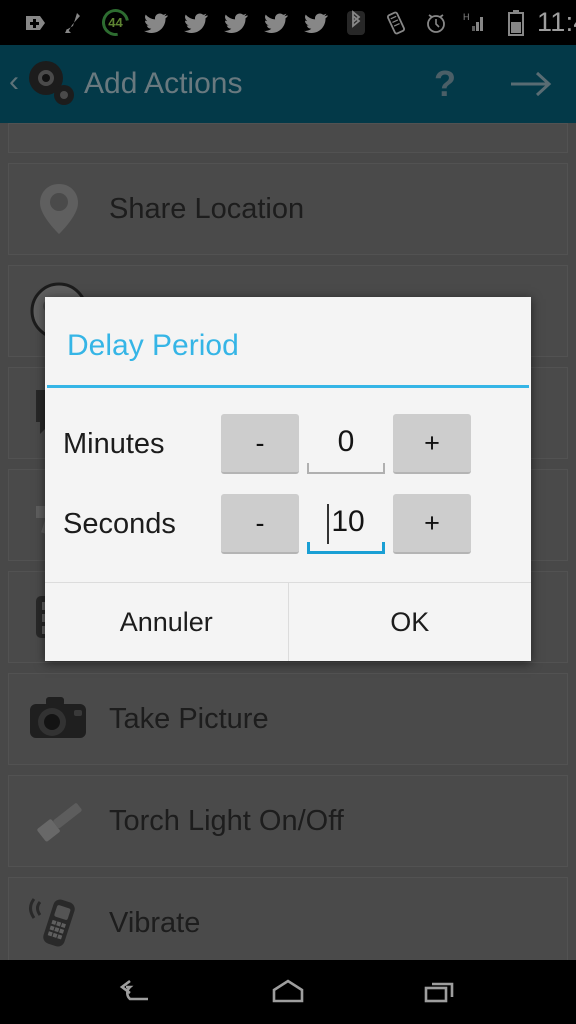 This screenshot has height=1024, width=576. What do you see at coordinates (288, 138) in the screenshot?
I see `list-item` at bounding box center [288, 138].